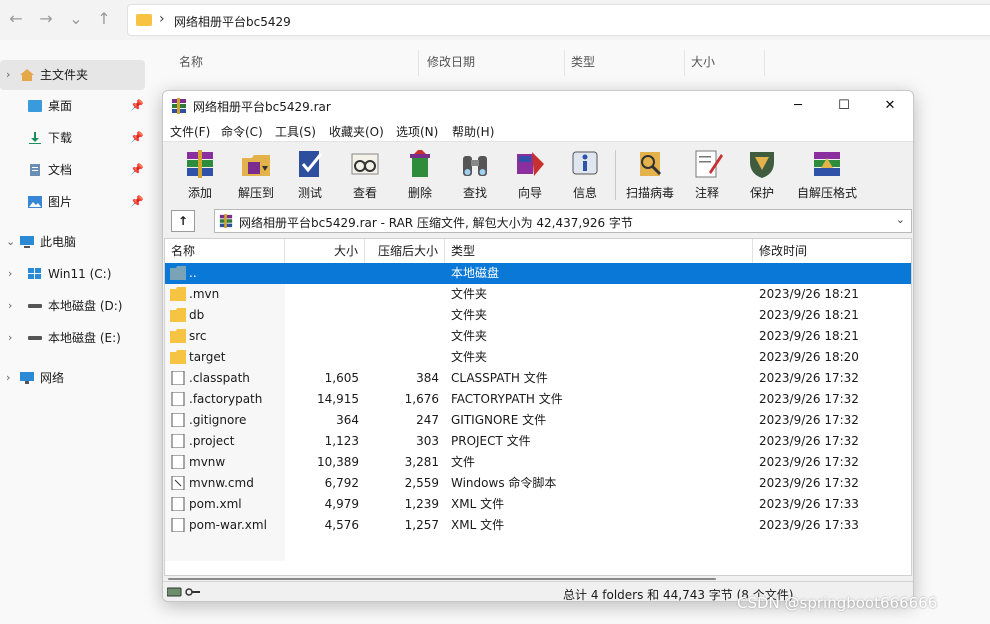 This screenshot has height=624, width=990. What do you see at coordinates (538, 315) in the screenshot?
I see `file-row: db 文件夹 2023/9/26 18:21` at bounding box center [538, 315].